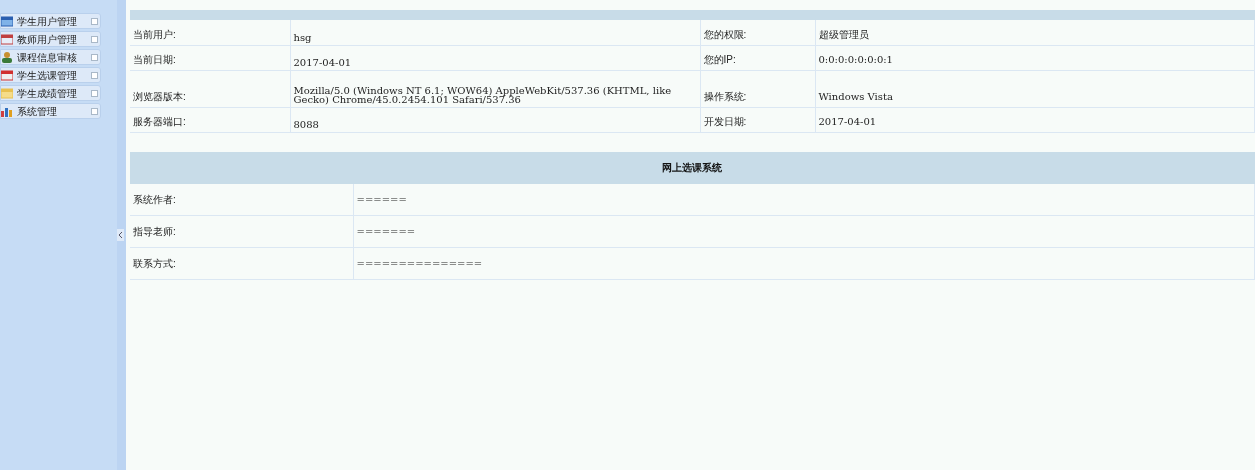 The width and height of the screenshot is (1255, 470). I want to click on menu-label: 教师用户管理, so click(47, 39).